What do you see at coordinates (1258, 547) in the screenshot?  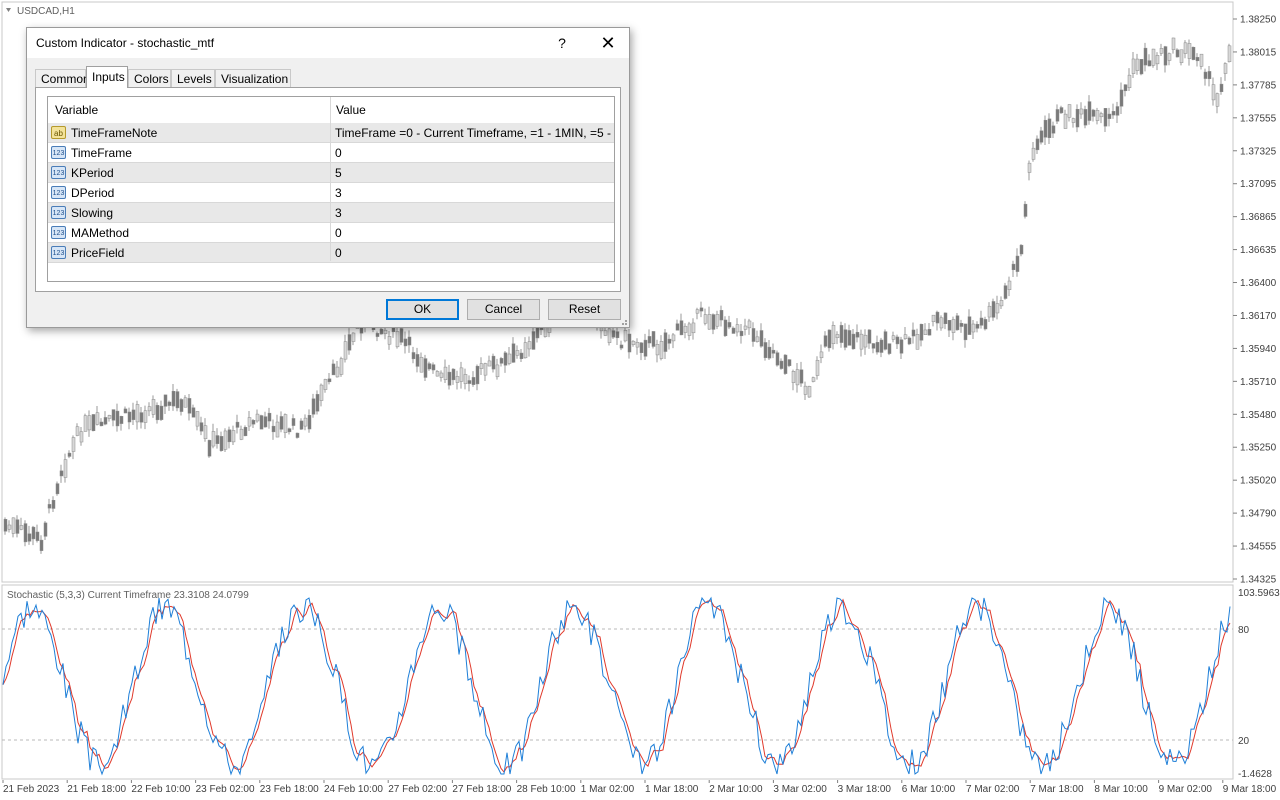 I see `price-axis-label: 1.34555` at bounding box center [1258, 547].